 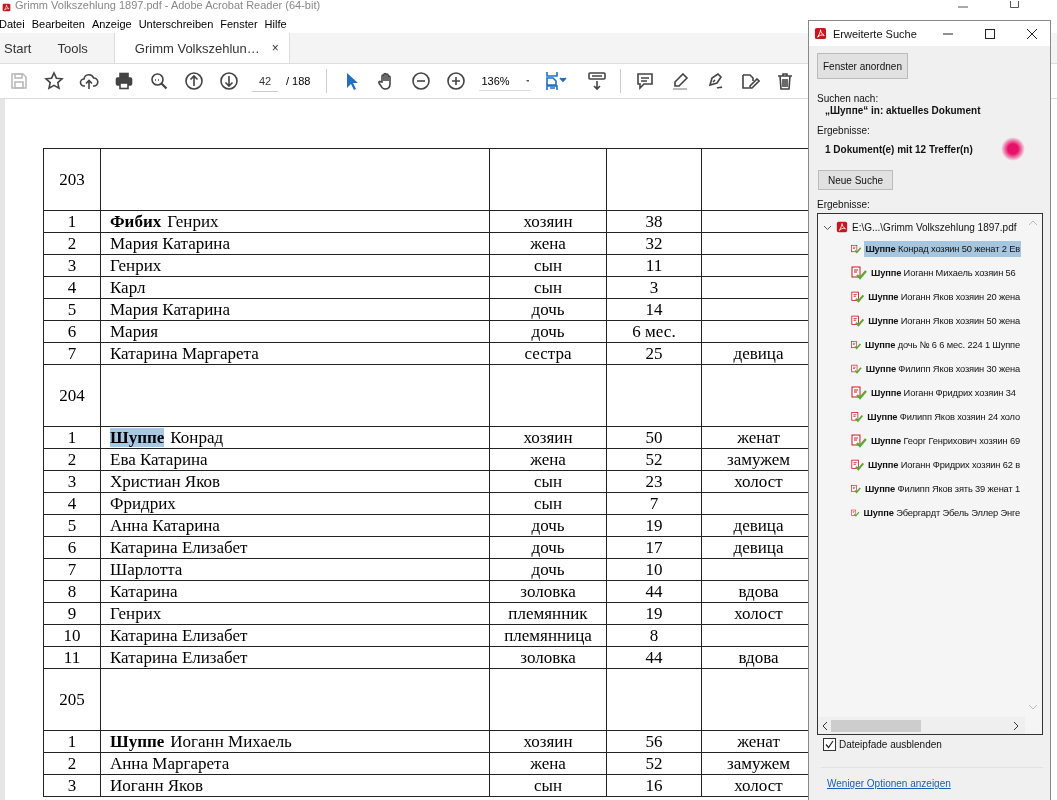 What do you see at coordinates (890, 744) in the screenshot?
I see `checkbox-label: Dateipfade ausblenden` at bounding box center [890, 744].